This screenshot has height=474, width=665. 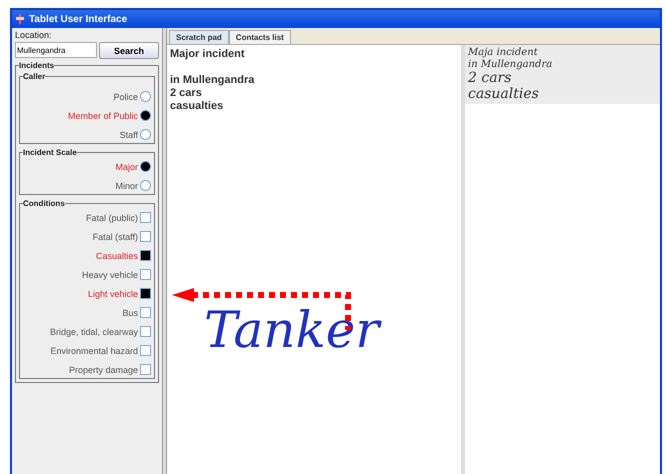 I want to click on handwritten-line: in Mullengandra, so click(x=511, y=64).